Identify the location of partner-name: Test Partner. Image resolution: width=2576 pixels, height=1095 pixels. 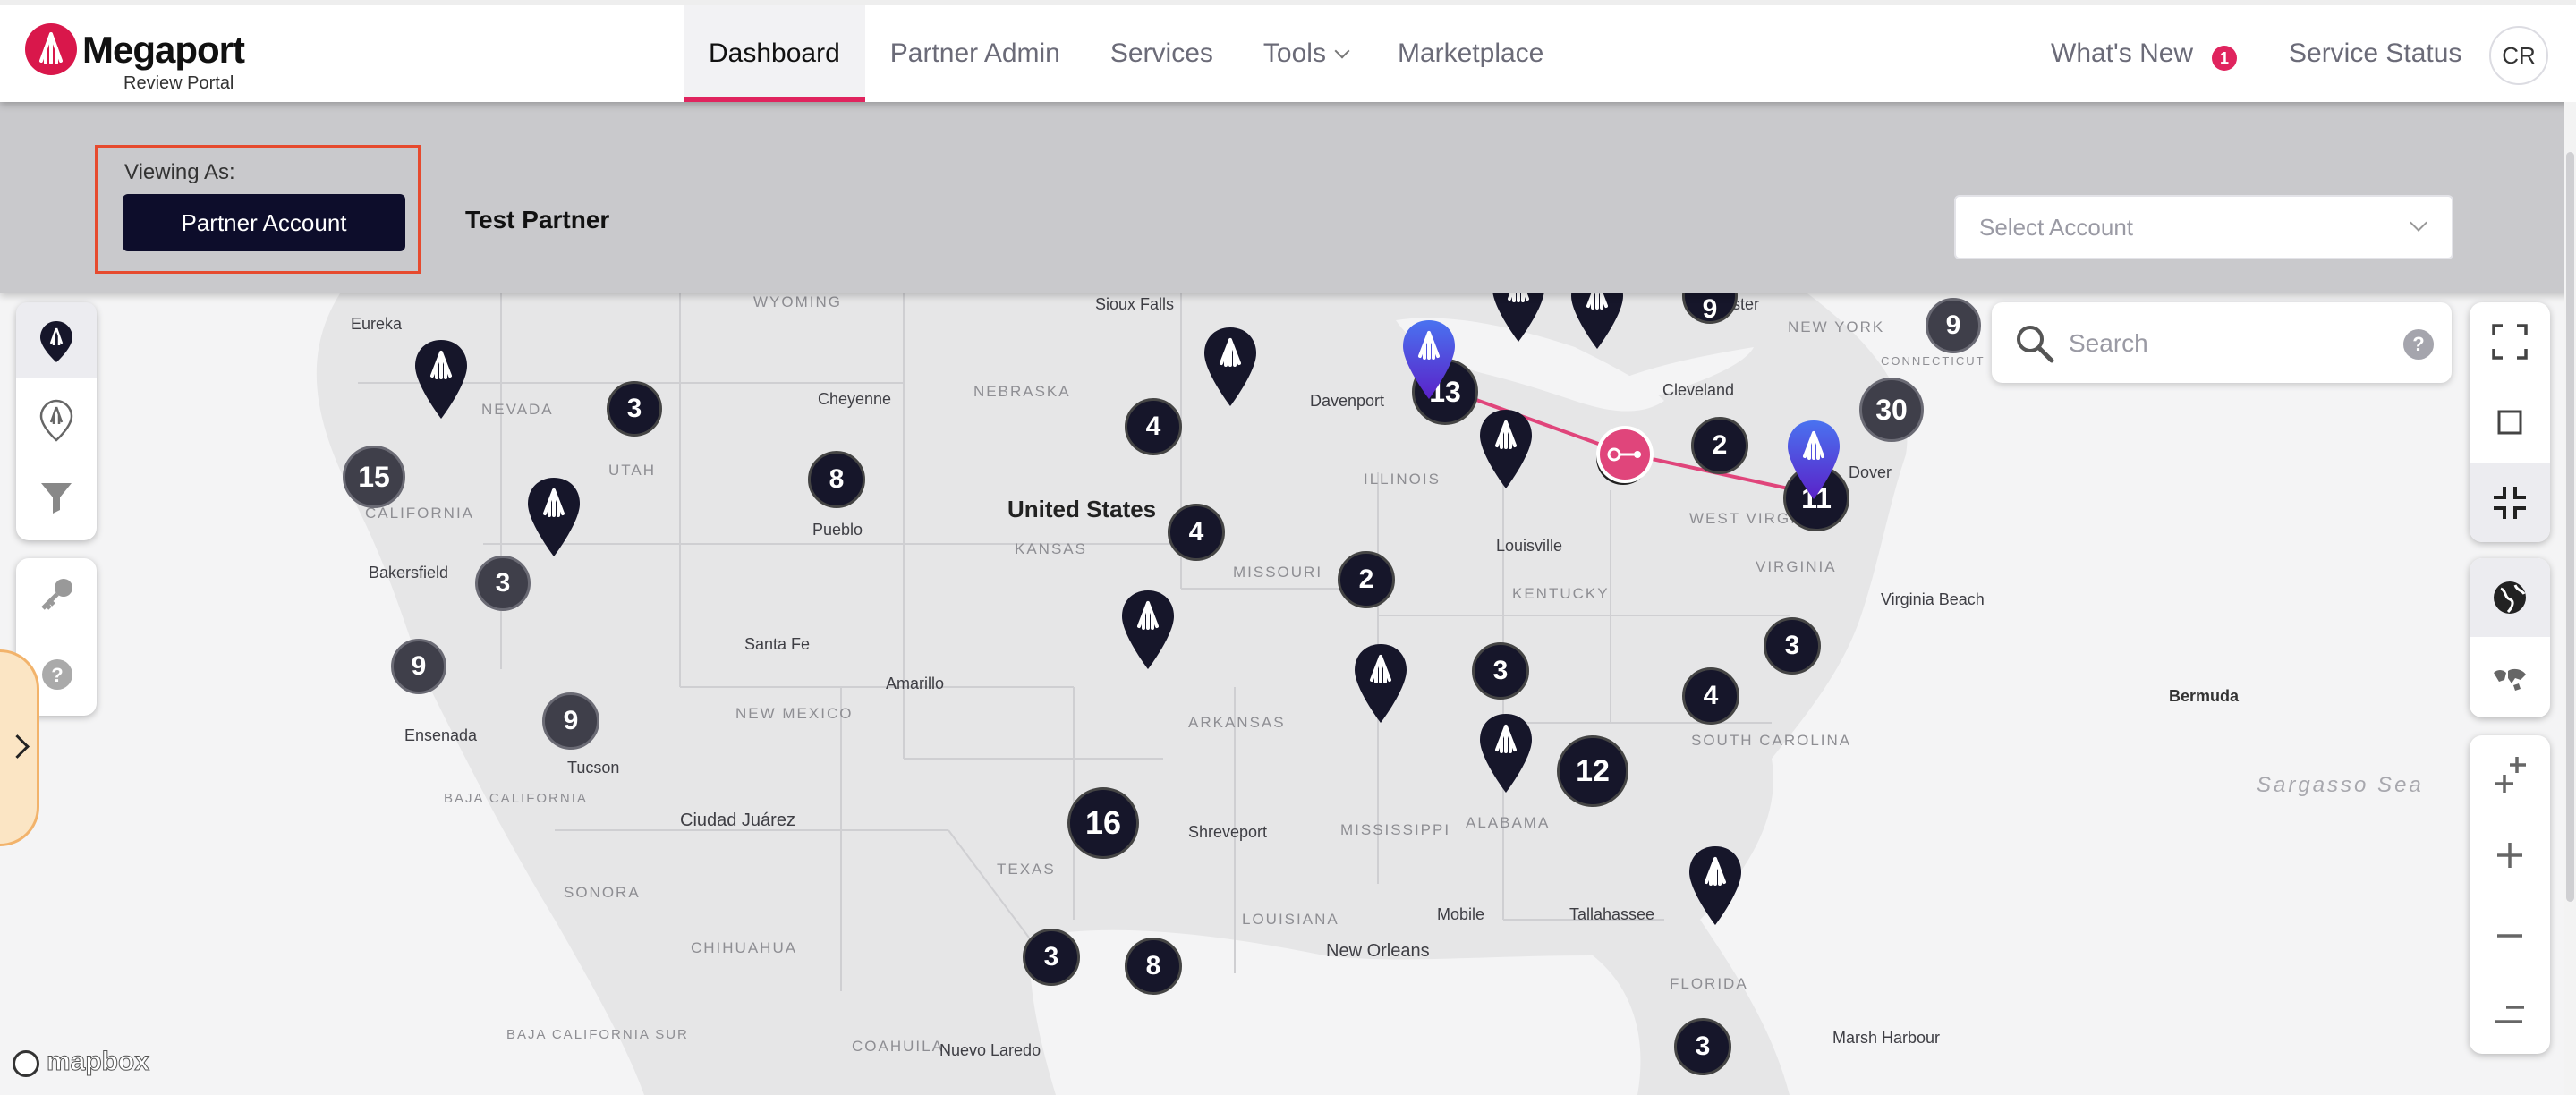
(537, 220).